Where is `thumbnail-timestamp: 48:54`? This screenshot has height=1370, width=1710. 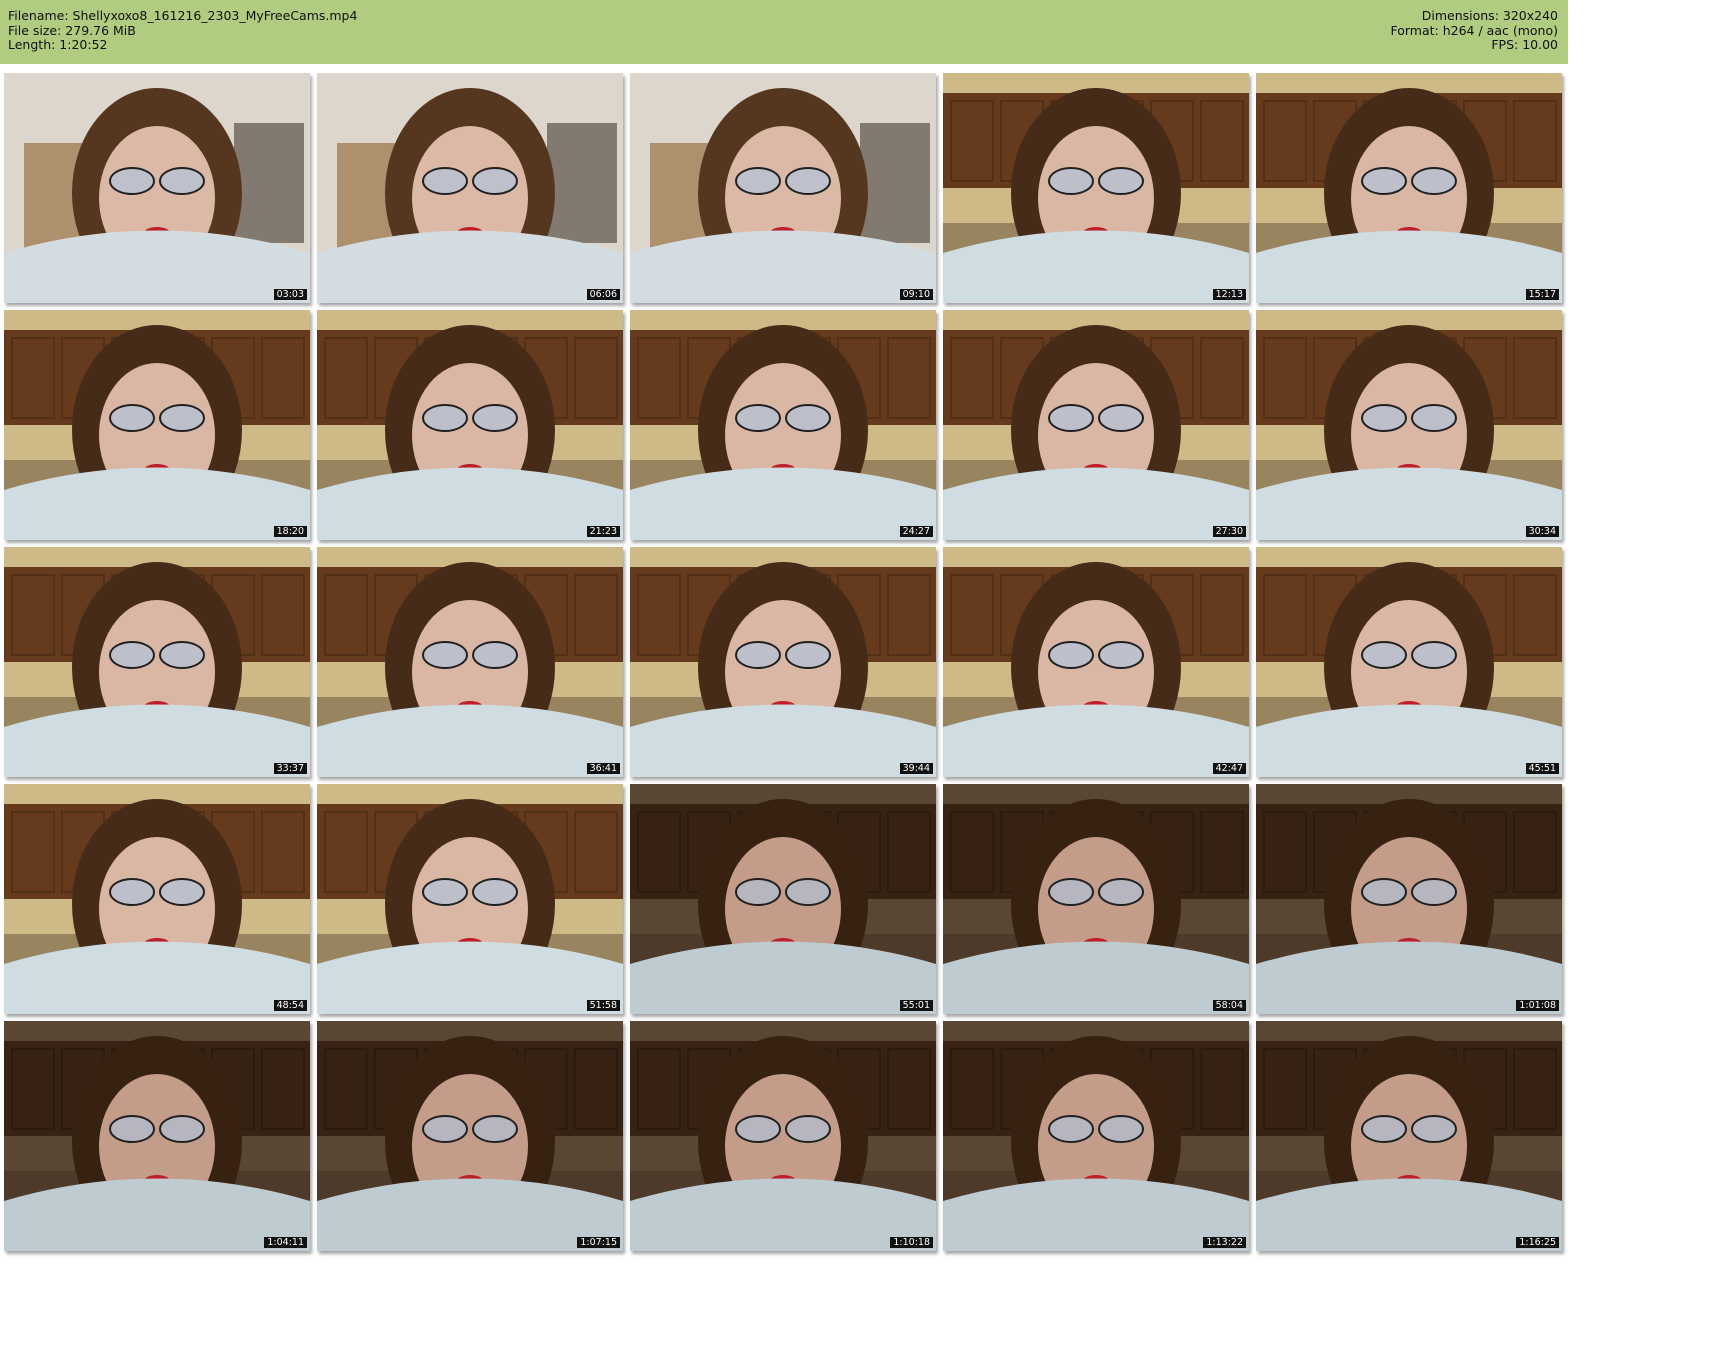
thumbnail-timestamp: 48:54 is located at coordinates (290, 1005).